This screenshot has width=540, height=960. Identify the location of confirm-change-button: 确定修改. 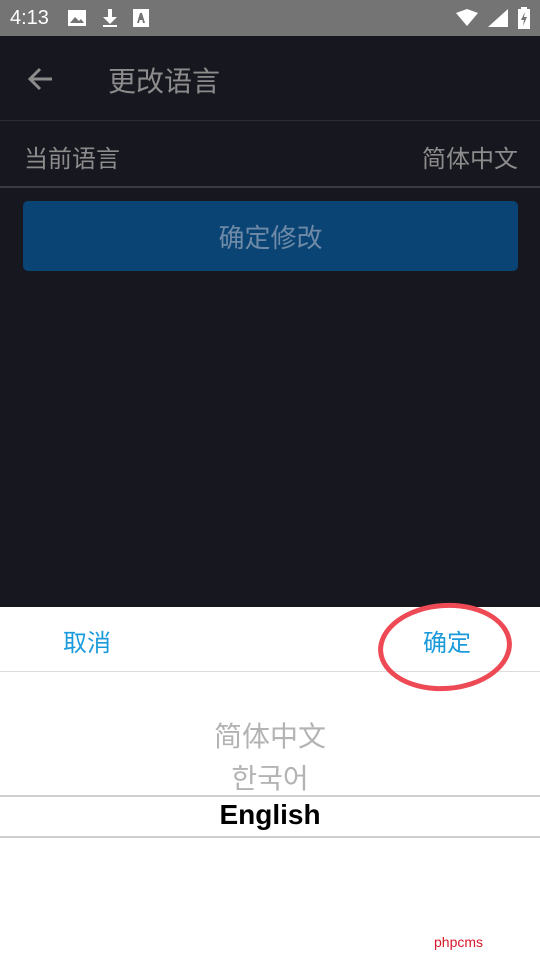
(270, 236).